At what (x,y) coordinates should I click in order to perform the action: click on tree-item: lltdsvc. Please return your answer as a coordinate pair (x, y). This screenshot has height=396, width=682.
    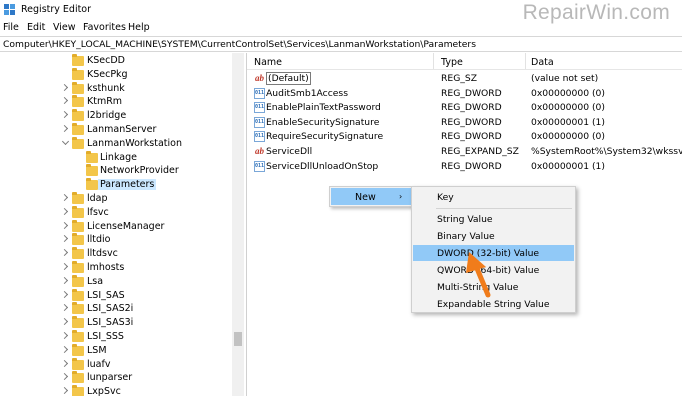
    Looking at the image, I should click on (116, 254).